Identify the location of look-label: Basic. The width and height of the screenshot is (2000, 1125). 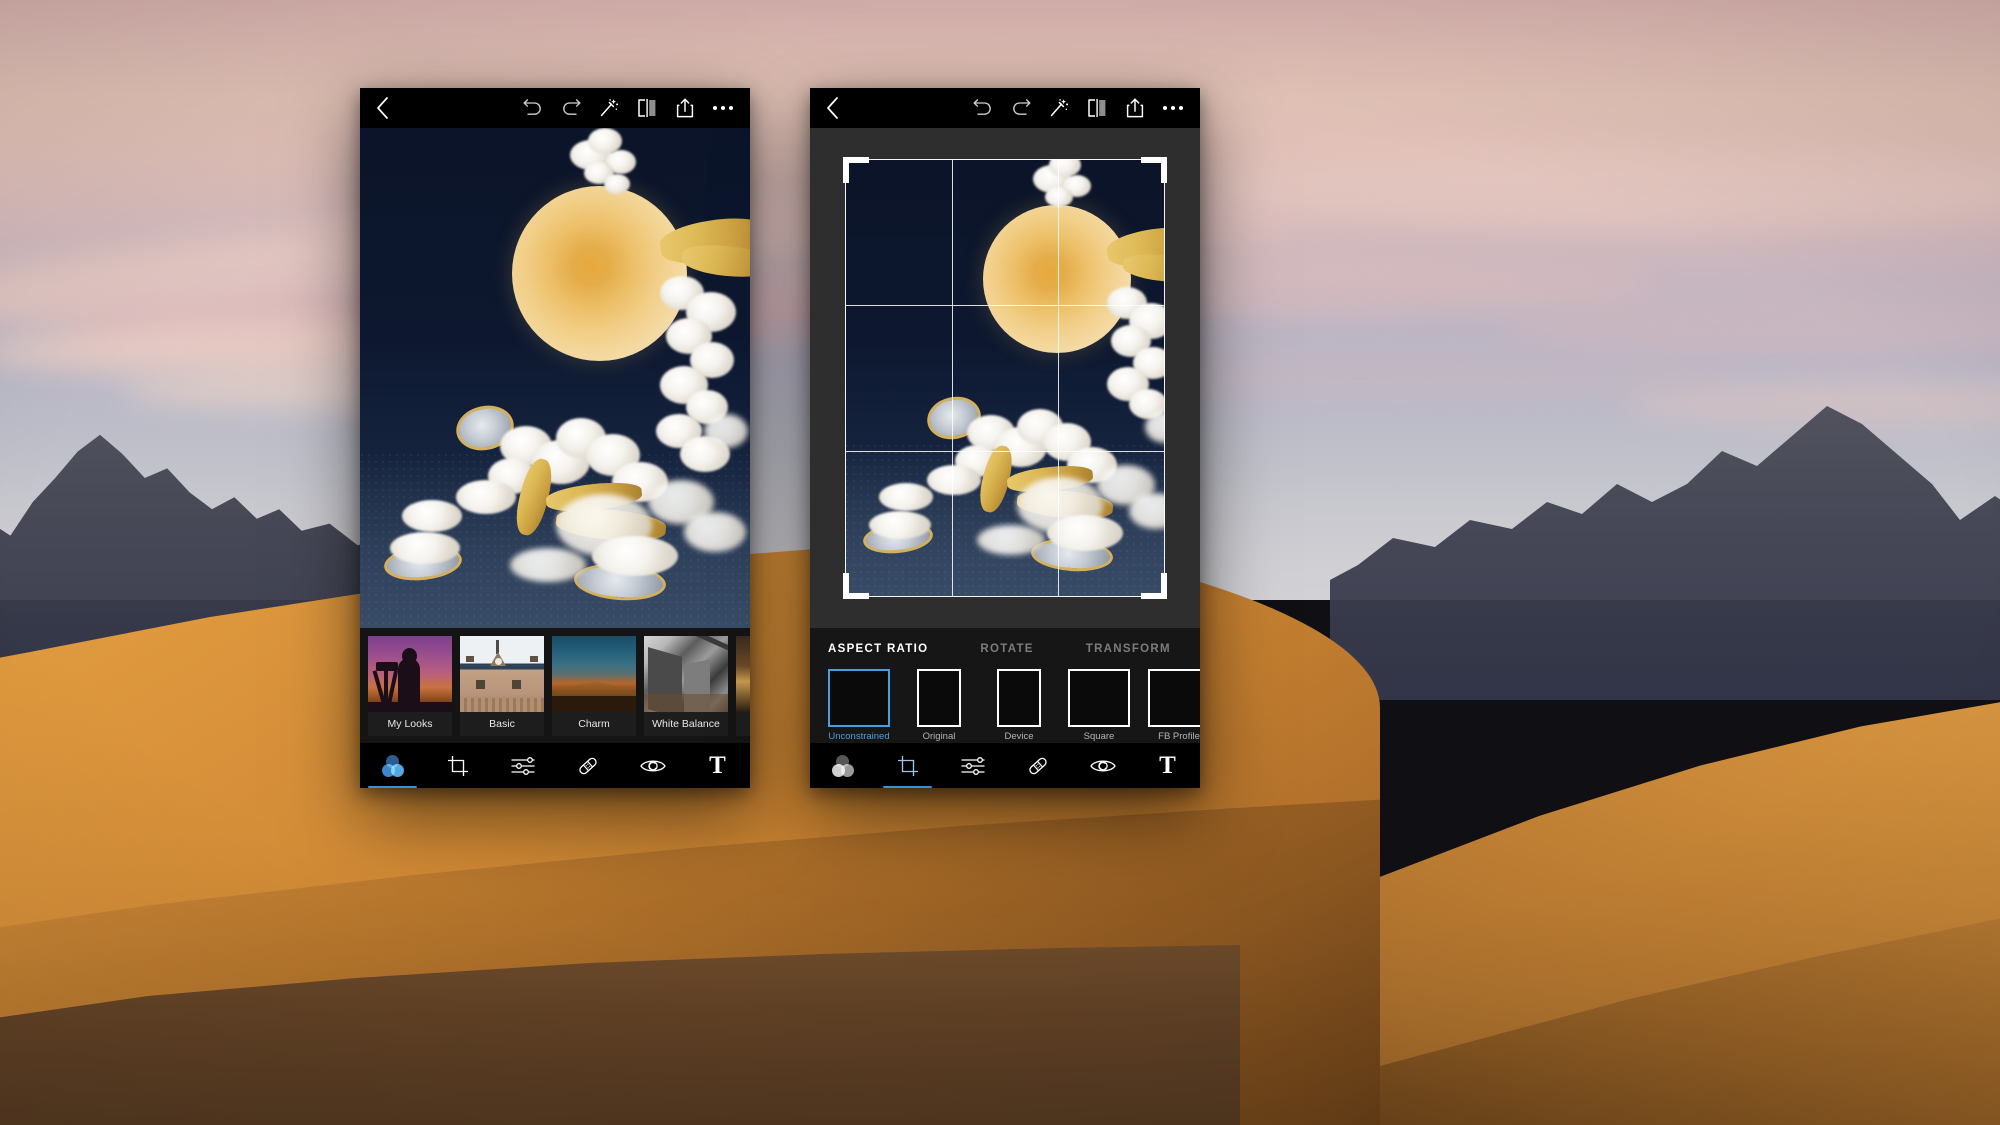
(502, 724).